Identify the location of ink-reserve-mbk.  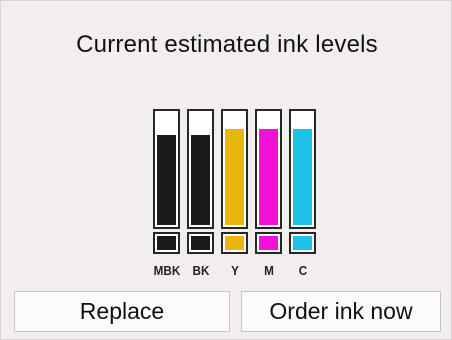
(166, 243).